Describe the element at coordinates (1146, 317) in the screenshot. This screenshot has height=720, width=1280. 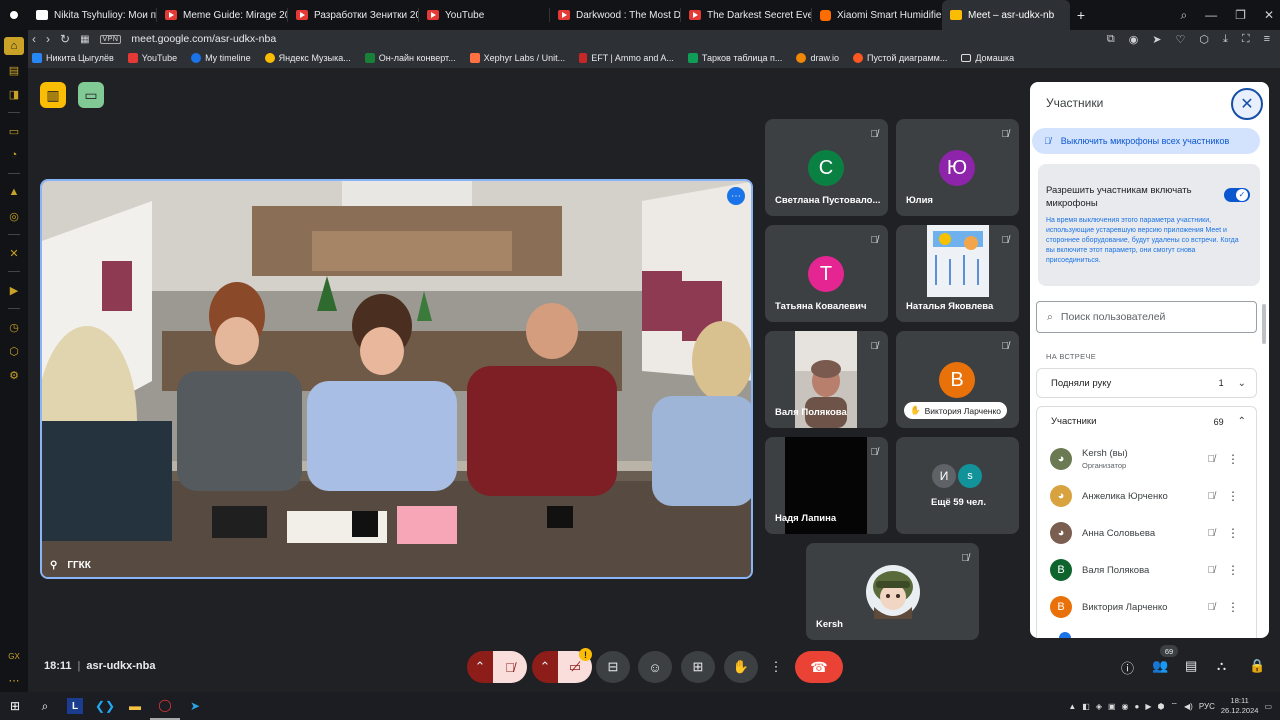
I see `participant-search-input: ⌕ Поиск пользователей` at that location.